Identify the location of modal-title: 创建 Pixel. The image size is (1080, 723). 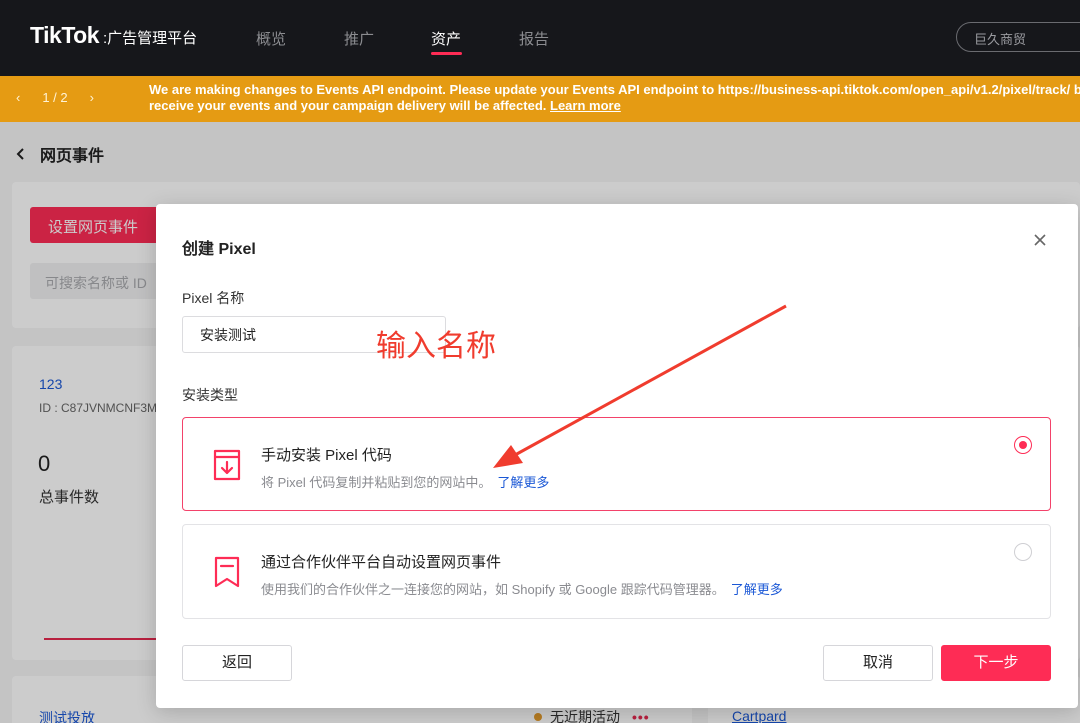
(219, 249).